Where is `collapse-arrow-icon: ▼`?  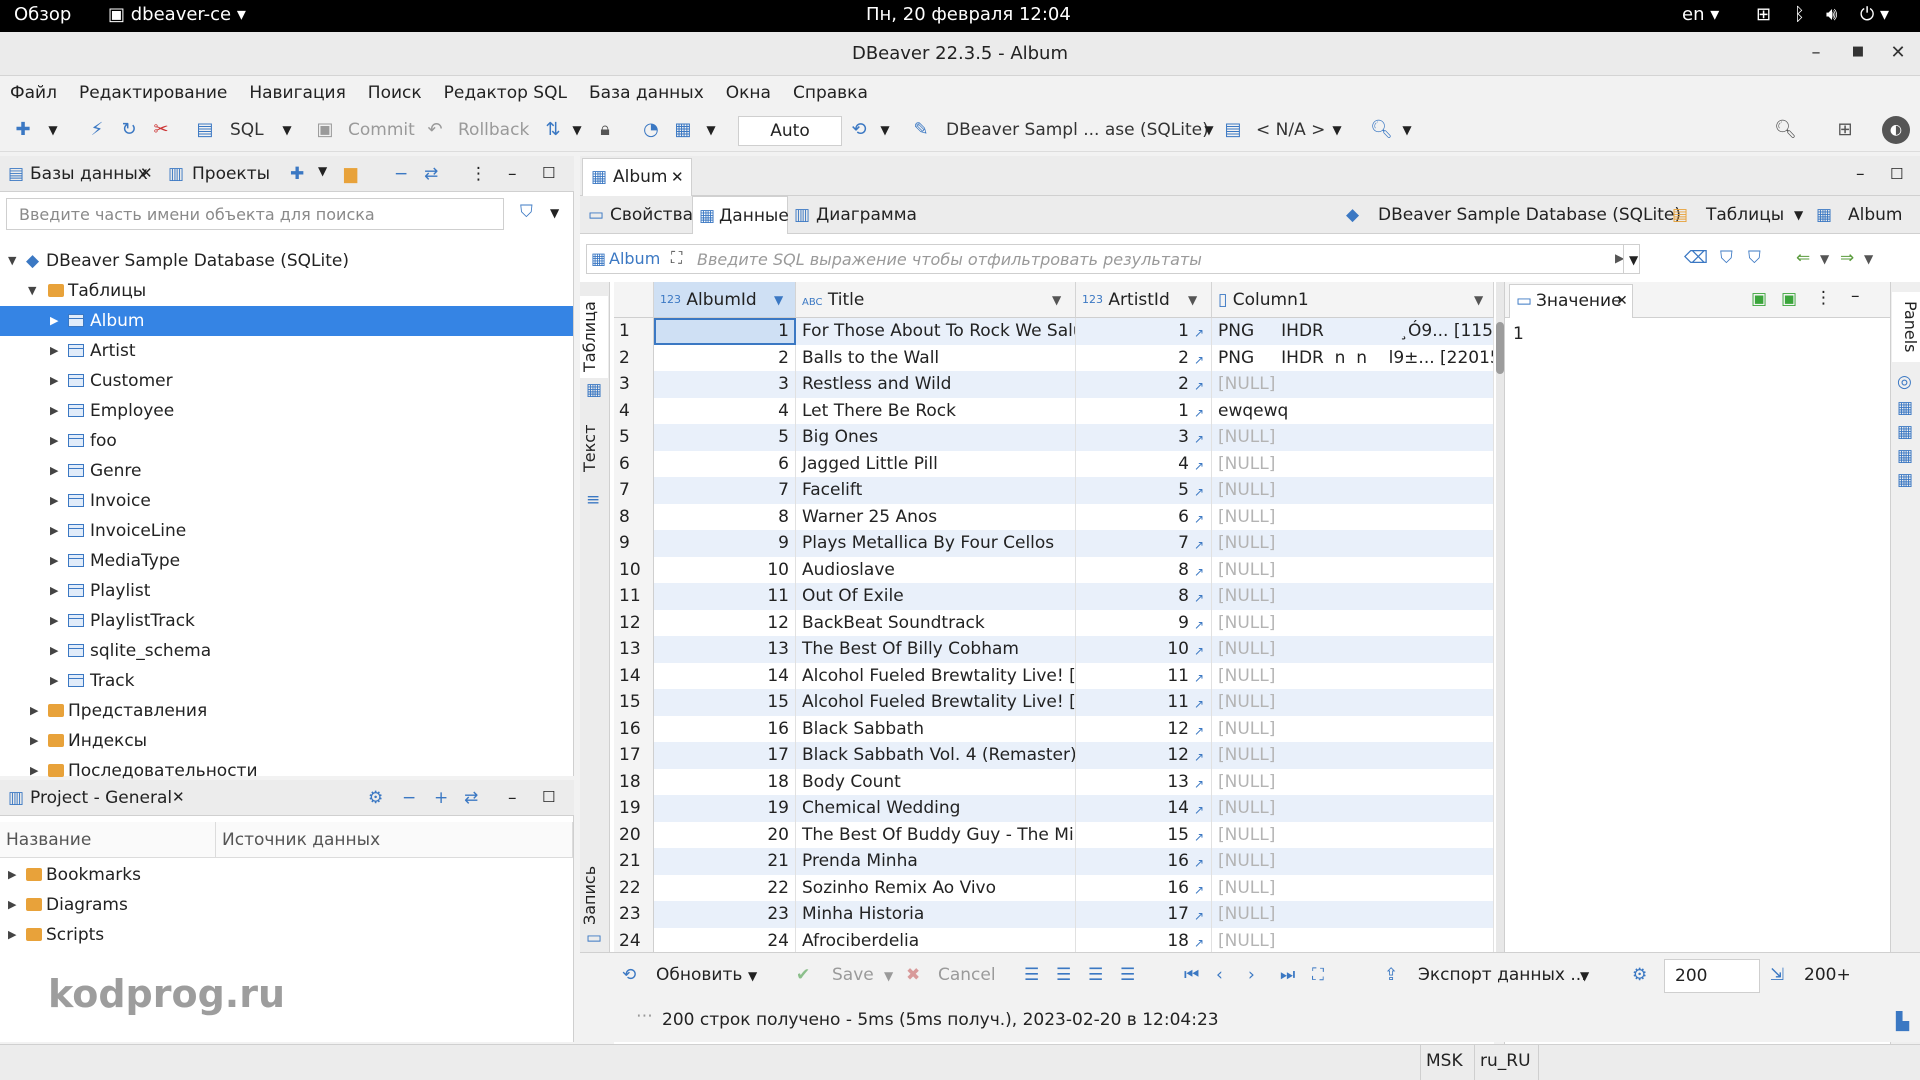
collapse-arrow-icon: ▼ is located at coordinates (32, 291).